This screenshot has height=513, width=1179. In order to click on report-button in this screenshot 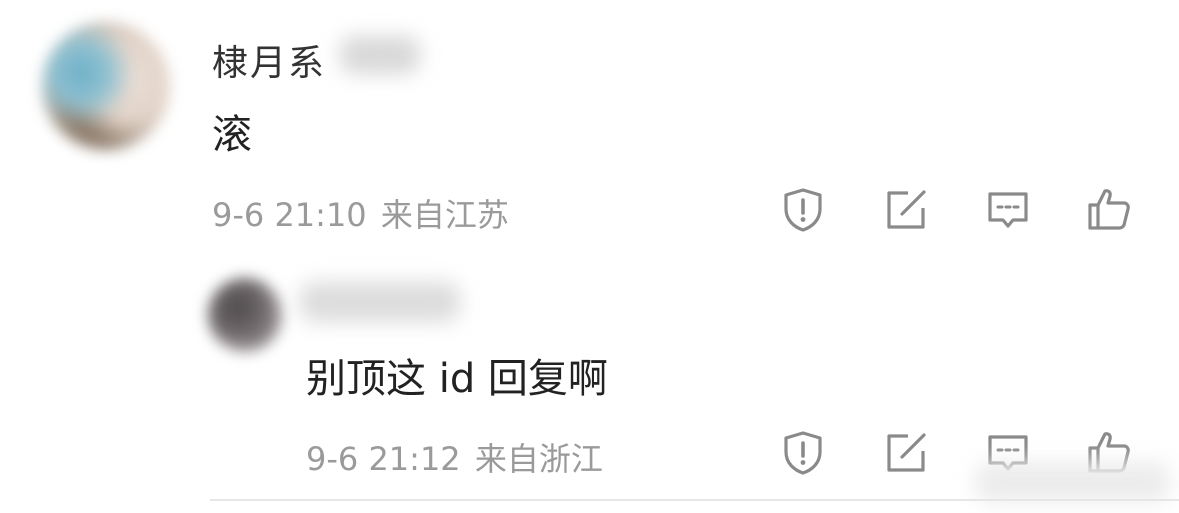, I will do `click(803, 210)`.